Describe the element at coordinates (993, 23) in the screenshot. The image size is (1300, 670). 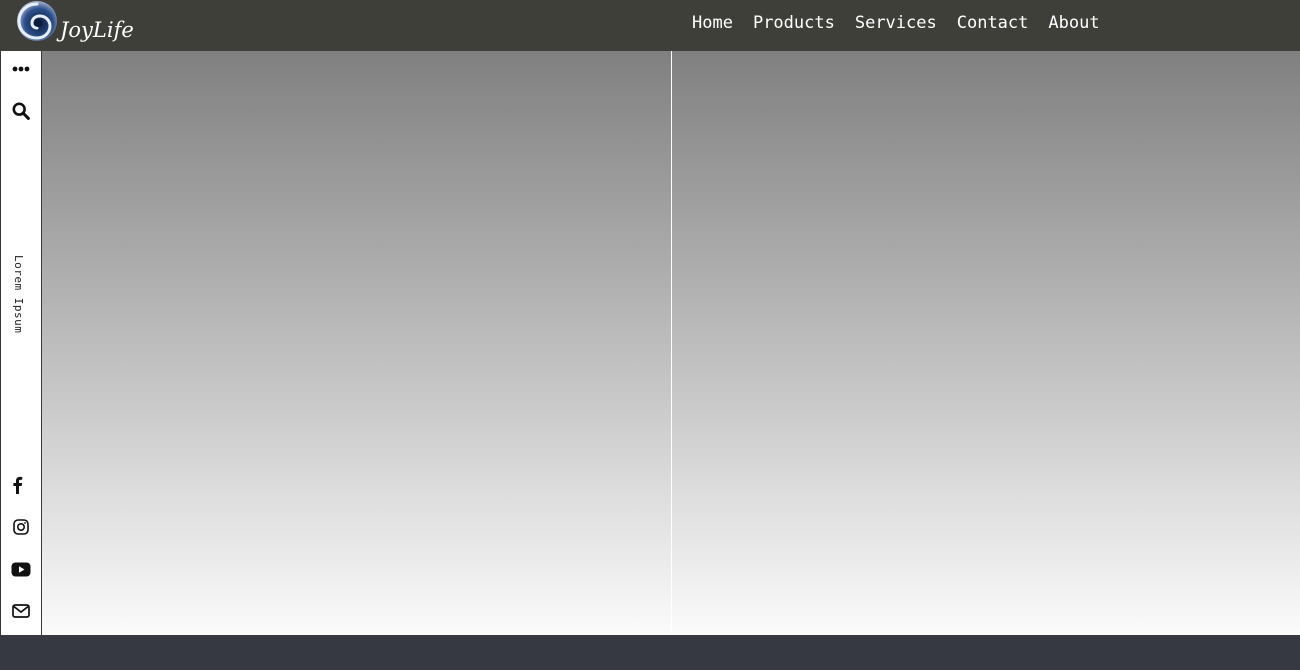
I see `nav-item-contact: Contact` at that location.